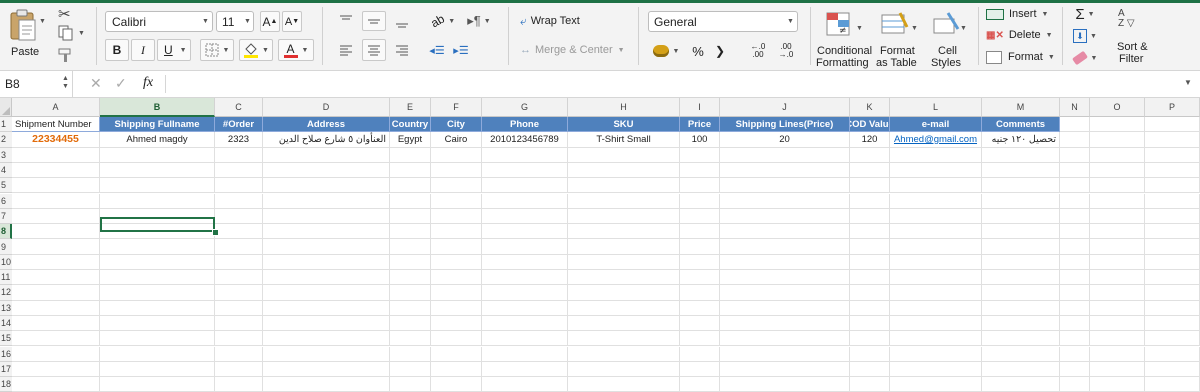  I want to click on conditional-formatting-button: ≠ ▼ Conditional Formatting, so click(843, 39).